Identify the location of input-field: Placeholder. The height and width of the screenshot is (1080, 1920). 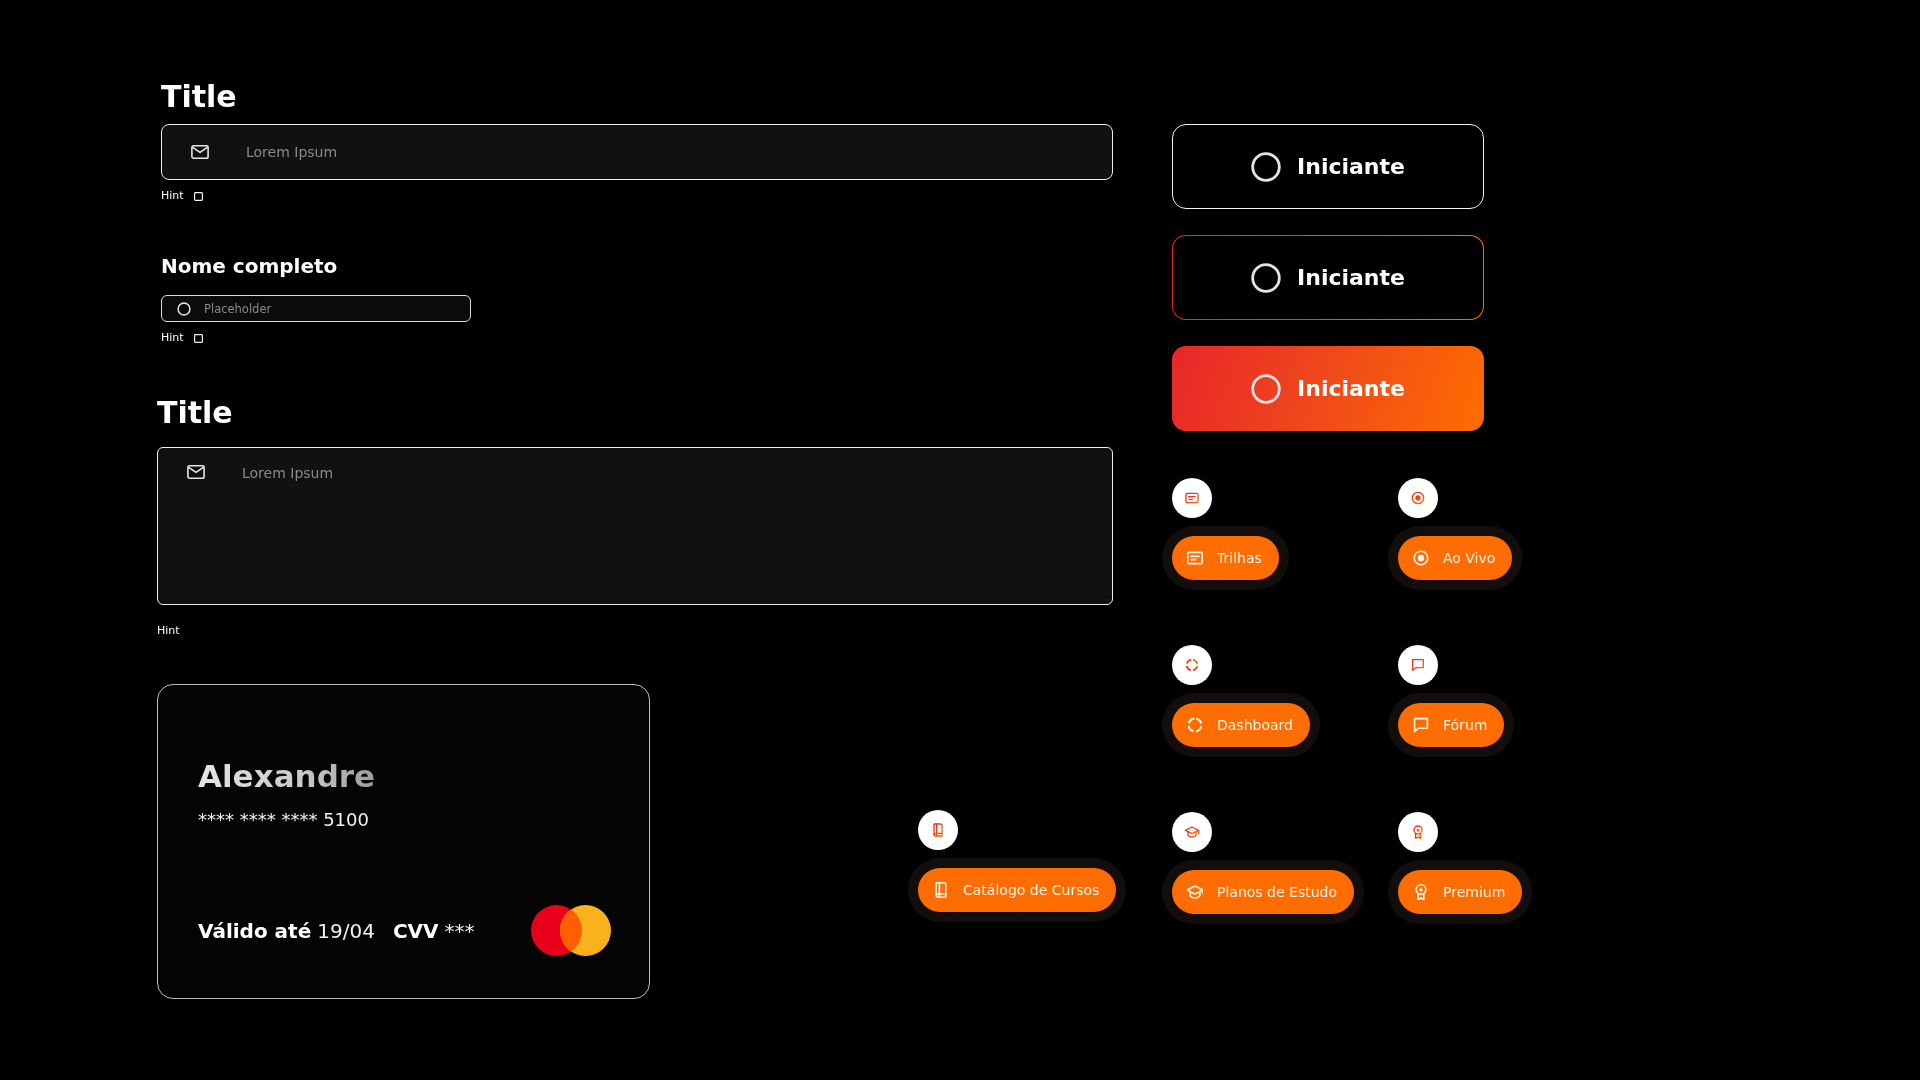
(316, 308).